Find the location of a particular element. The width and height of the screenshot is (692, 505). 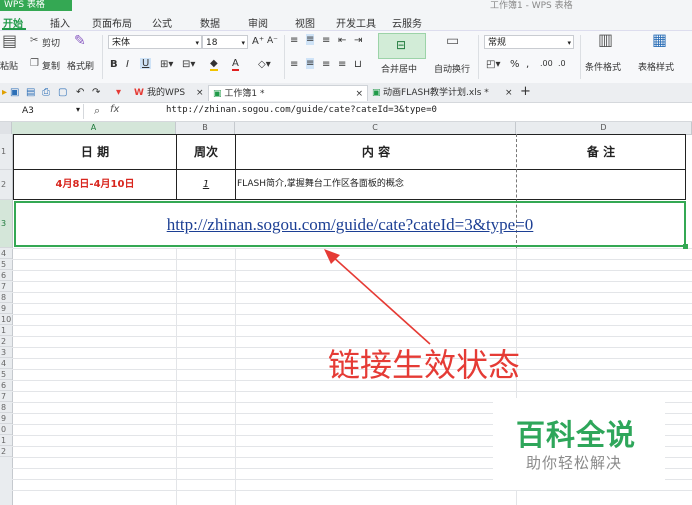

row-header-21: 1 is located at coordinates (6, 440).